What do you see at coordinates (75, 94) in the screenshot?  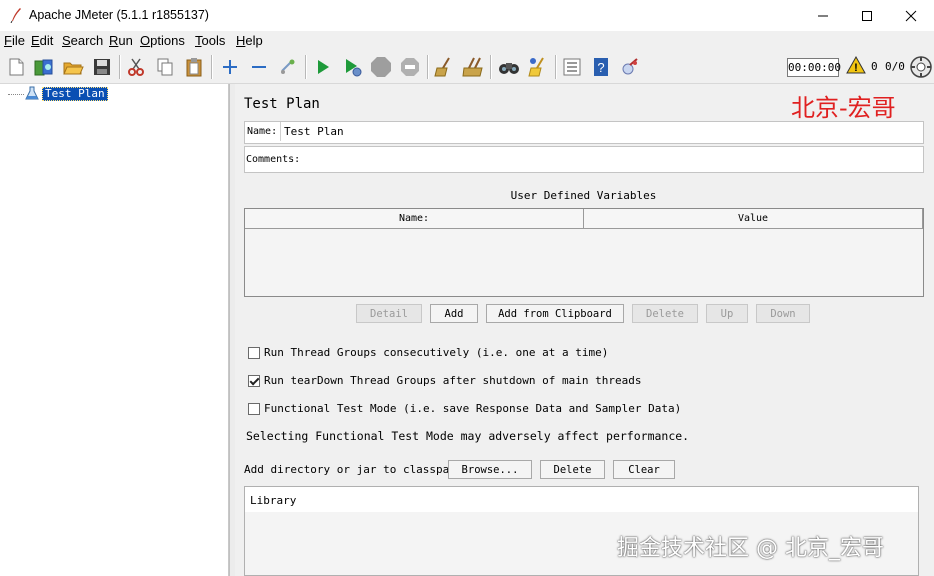 I see `tree-node-label: Test Plan` at bounding box center [75, 94].